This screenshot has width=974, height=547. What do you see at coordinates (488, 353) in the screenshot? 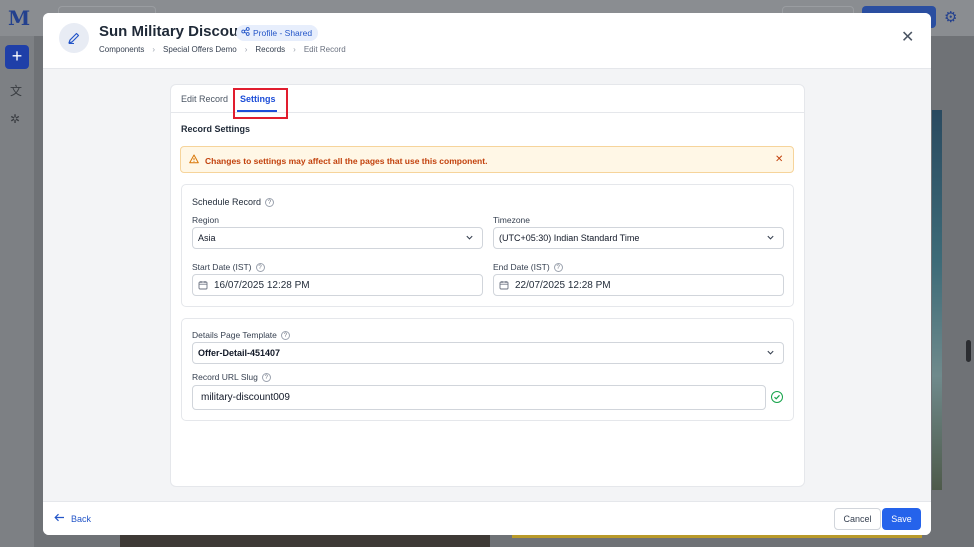
I see `template-select: Offer-Detail-451407` at bounding box center [488, 353].